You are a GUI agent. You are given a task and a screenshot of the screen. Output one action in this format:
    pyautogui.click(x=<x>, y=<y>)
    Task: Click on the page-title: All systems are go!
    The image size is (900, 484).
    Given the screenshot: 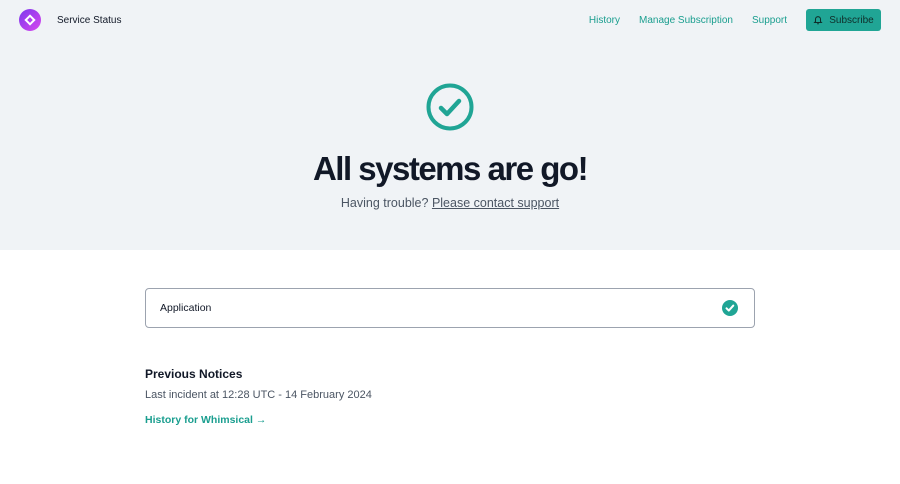 What is the action you would take?
    pyautogui.click(x=450, y=168)
    